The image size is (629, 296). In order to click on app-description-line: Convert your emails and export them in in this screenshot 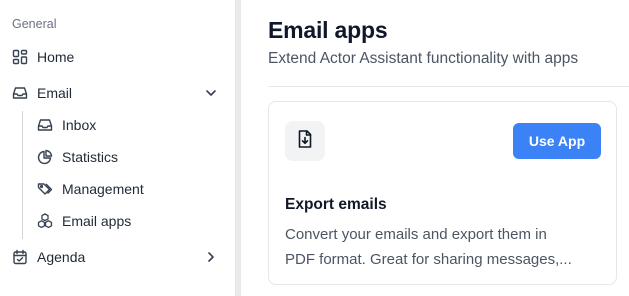, I will do `click(416, 234)`.